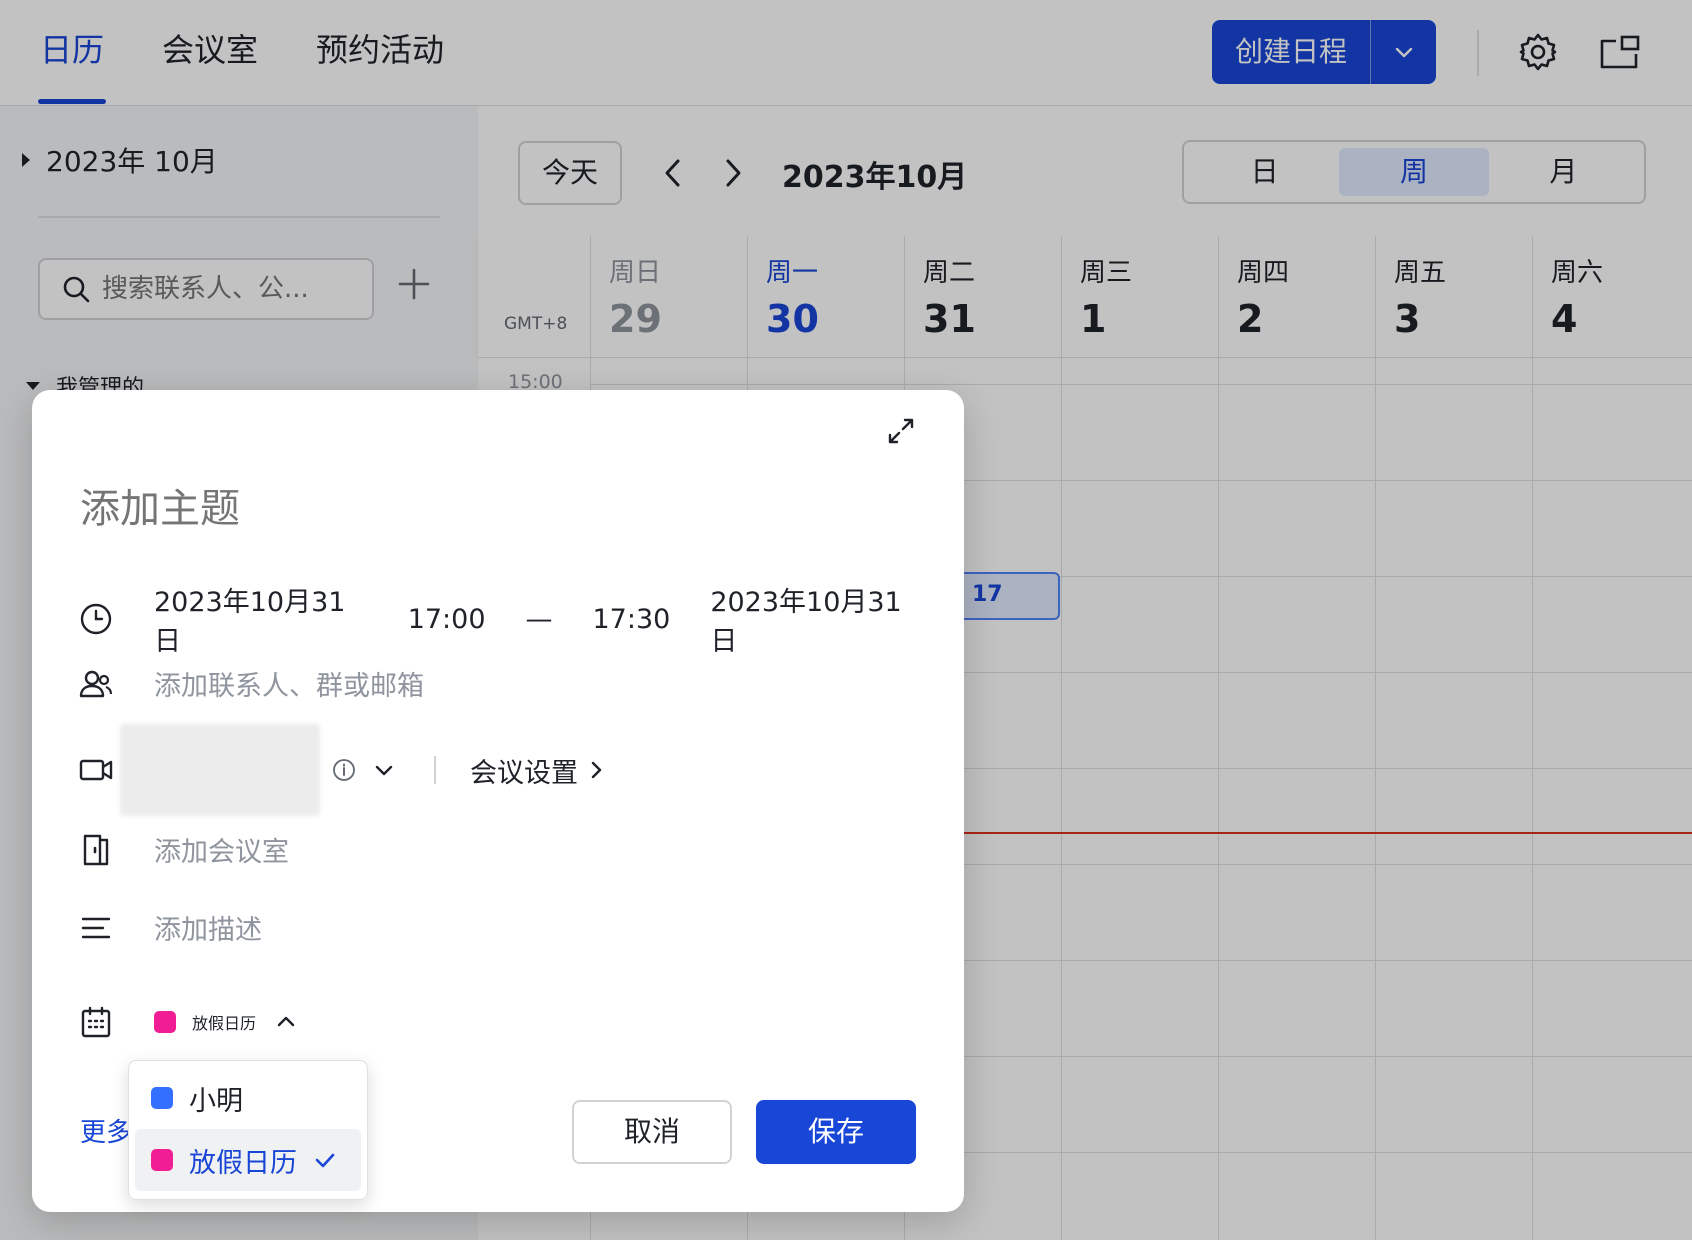 This screenshot has height=1240, width=1692. I want to click on more-options-link: 更多, so click(106, 1130).